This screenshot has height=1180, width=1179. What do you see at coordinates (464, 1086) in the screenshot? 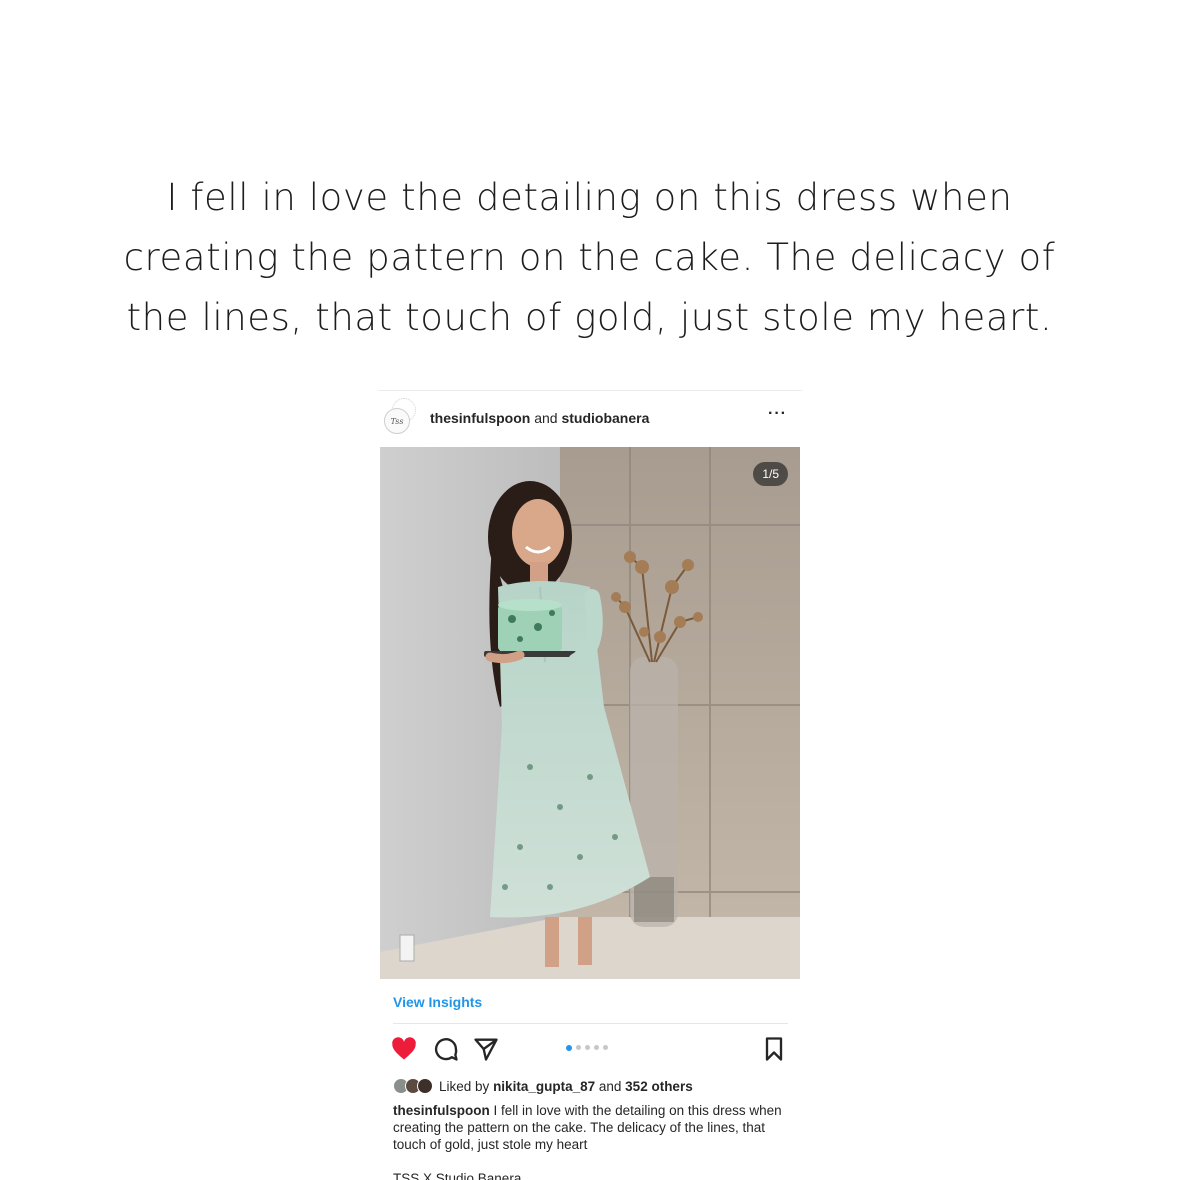
I see `likes-prefix: Liked by` at bounding box center [464, 1086].